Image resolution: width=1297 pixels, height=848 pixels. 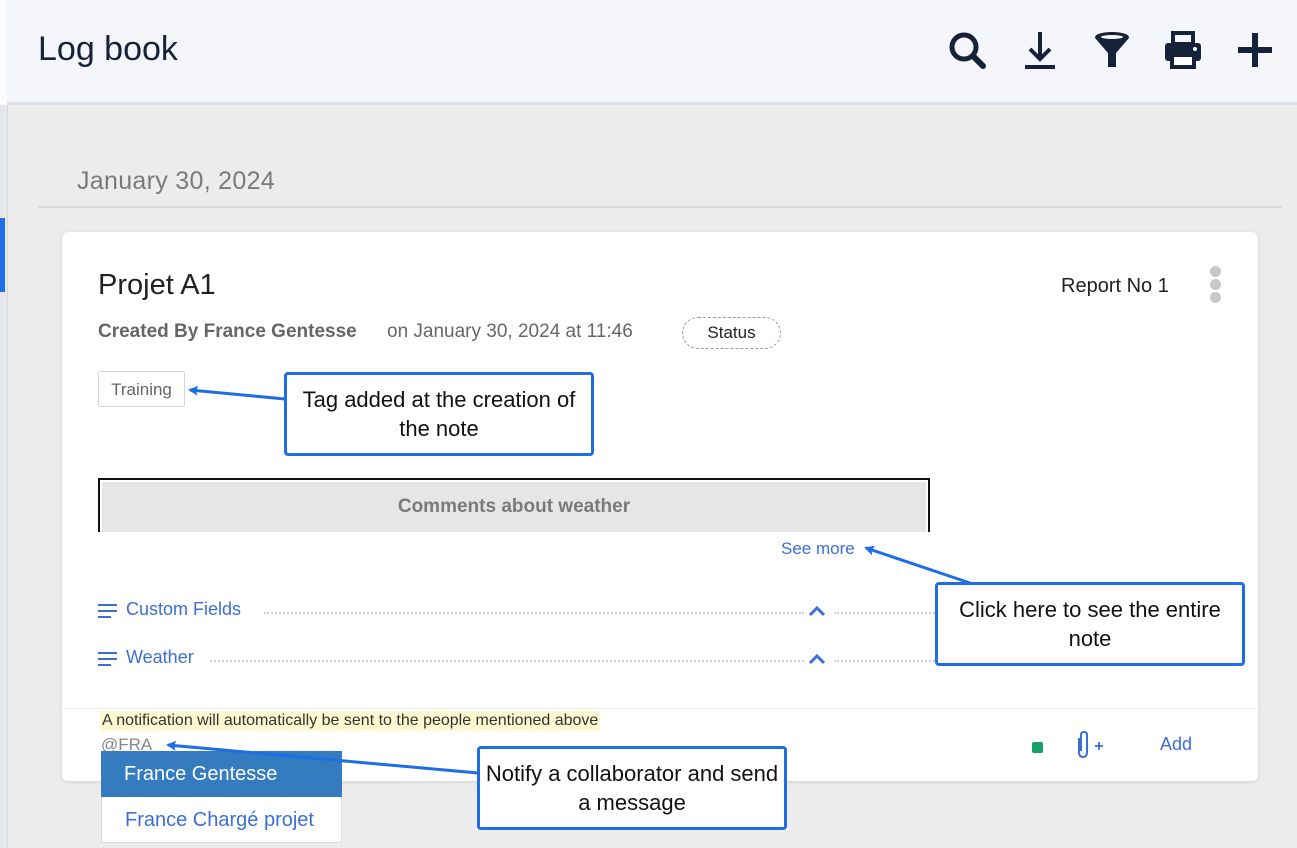 What do you see at coordinates (221, 820) in the screenshot?
I see `suggestion-france-charge-projet: France Chargé projet` at bounding box center [221, 820].